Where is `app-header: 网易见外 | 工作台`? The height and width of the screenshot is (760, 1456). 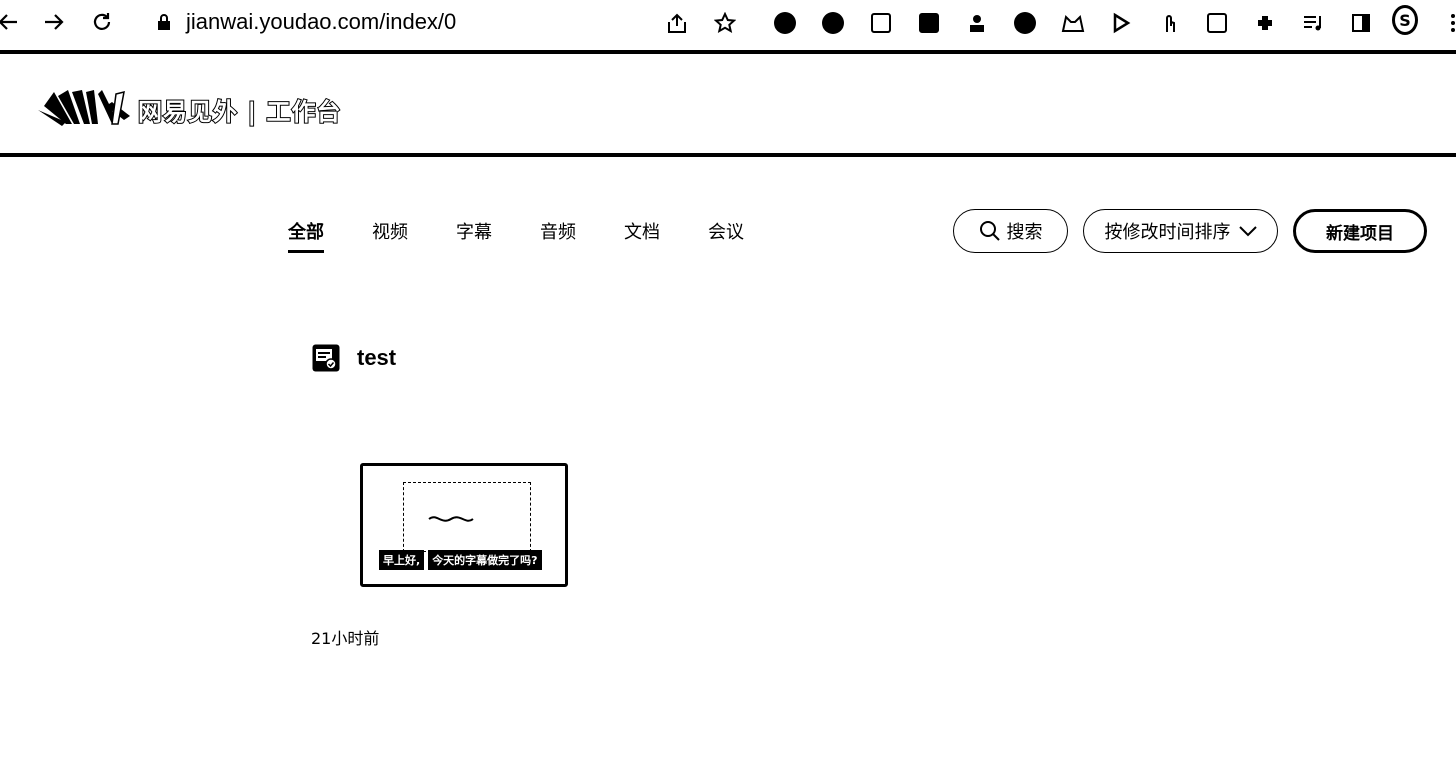
app-header: 网易见外 | 工作台 is located at coordinates (728, 104).